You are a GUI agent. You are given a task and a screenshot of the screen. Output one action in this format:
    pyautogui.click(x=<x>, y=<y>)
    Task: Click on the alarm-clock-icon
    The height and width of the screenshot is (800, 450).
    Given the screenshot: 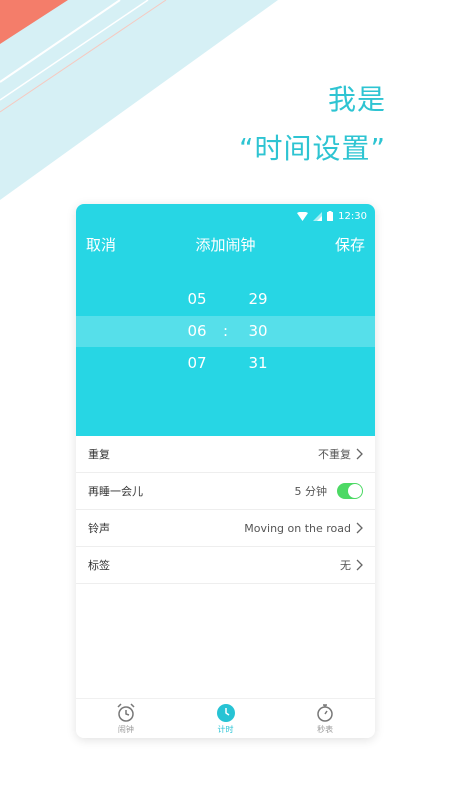 What is the action you would take?
    pyautogui.click(x=126, y=712)
    